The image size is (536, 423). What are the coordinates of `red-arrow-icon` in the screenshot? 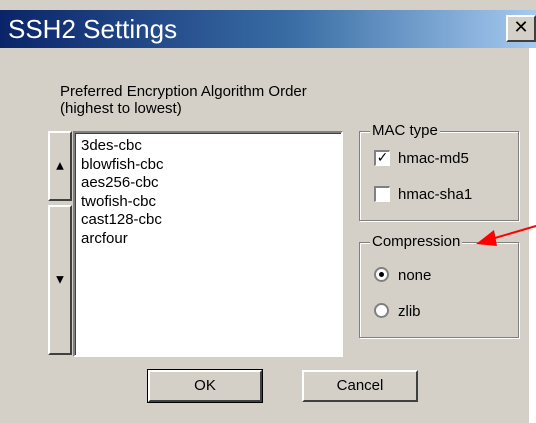 It's located at (506, 235).